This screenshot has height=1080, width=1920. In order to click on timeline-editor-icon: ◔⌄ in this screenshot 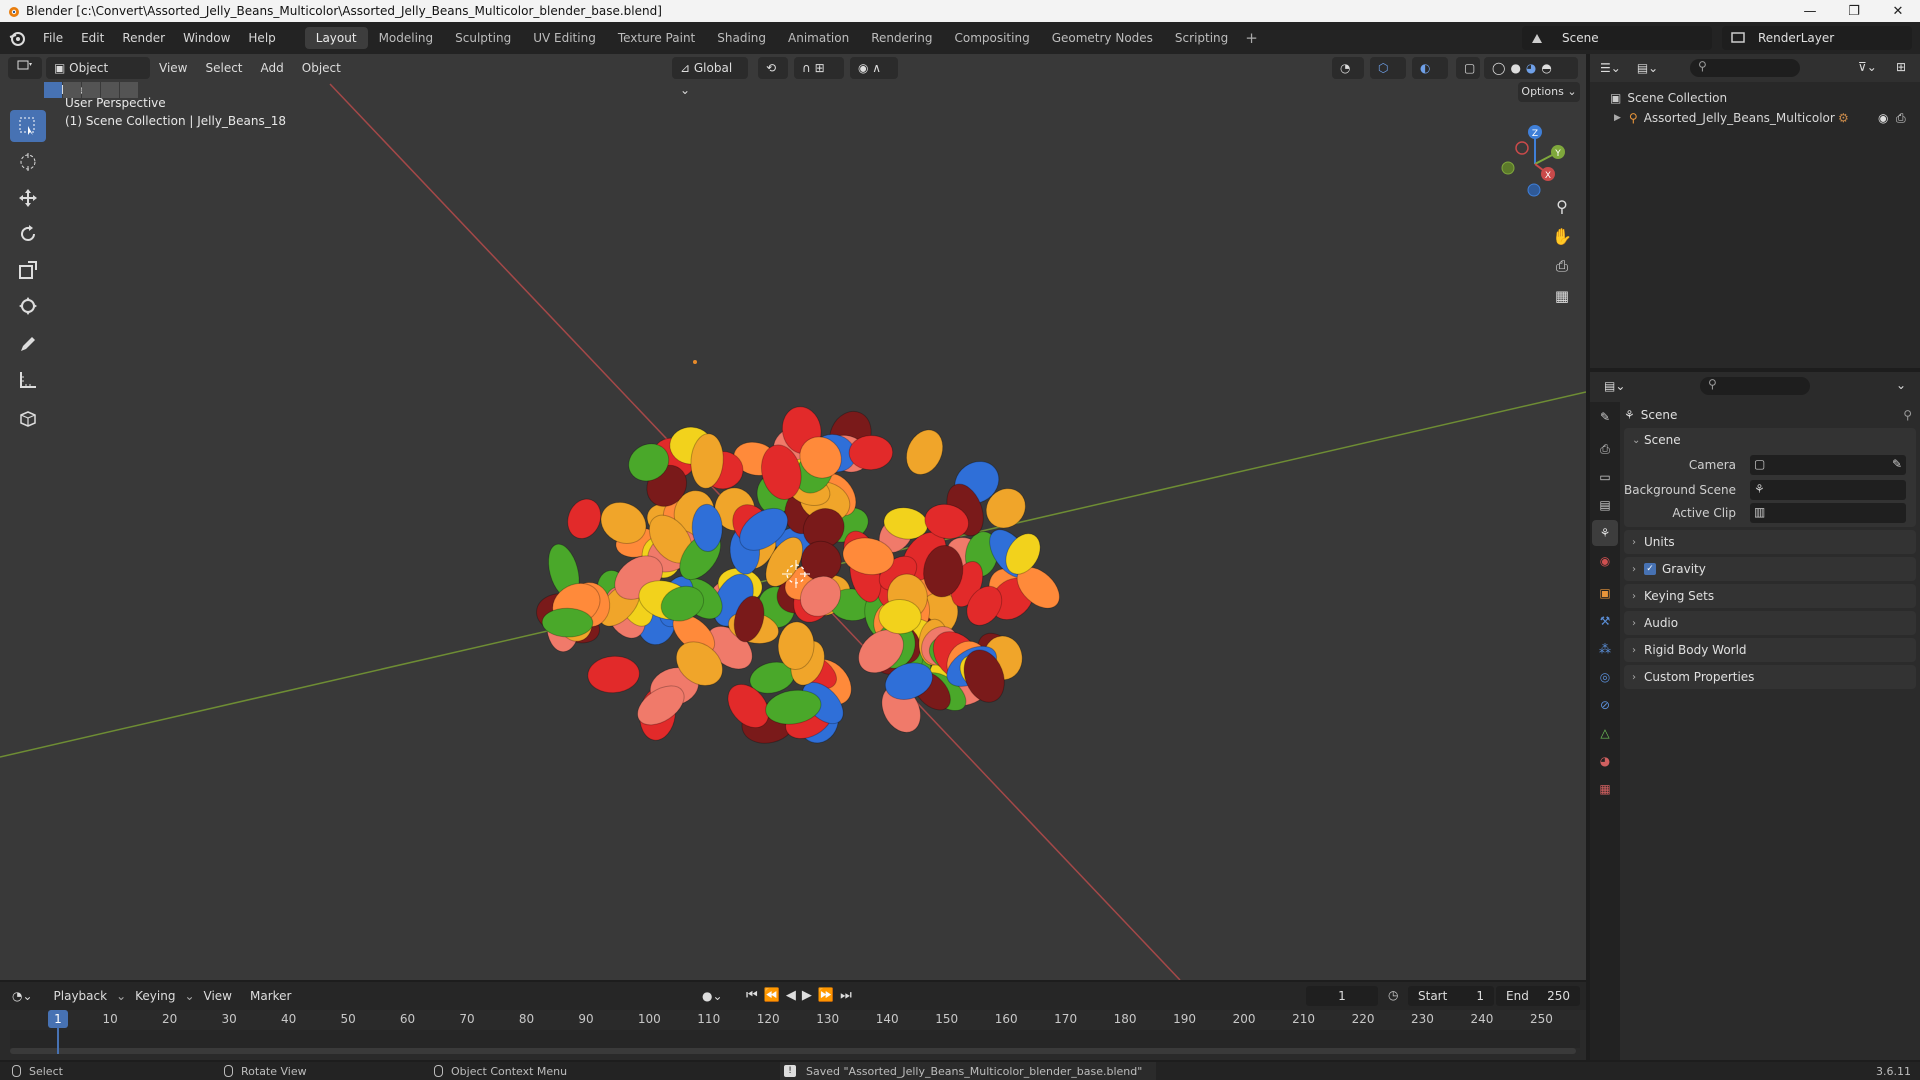, I will do `click(22, 996)`.